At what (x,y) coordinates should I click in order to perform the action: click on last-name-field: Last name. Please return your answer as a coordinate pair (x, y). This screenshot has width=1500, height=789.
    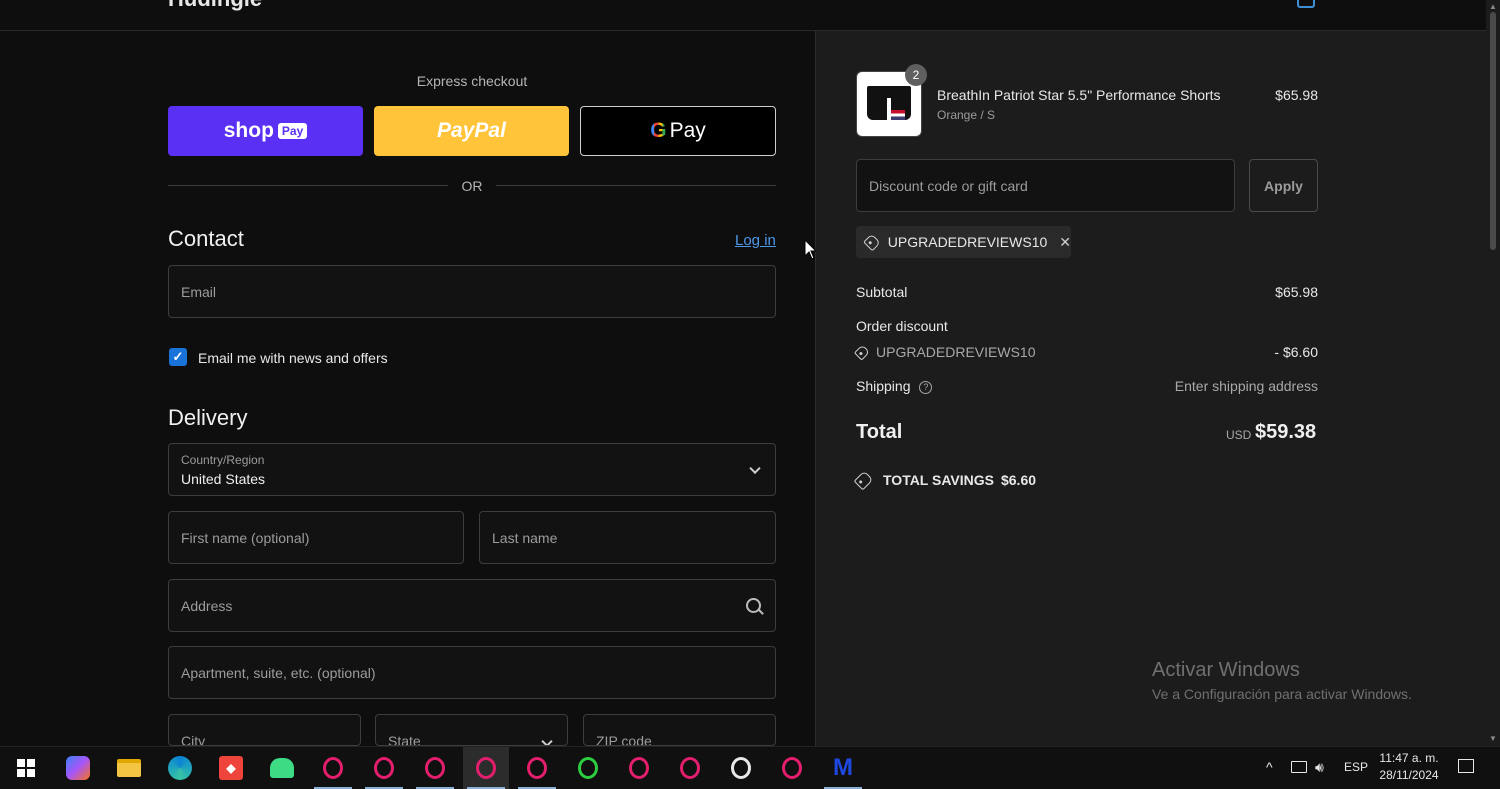
    Looking at the image, I should click on (627, 537).